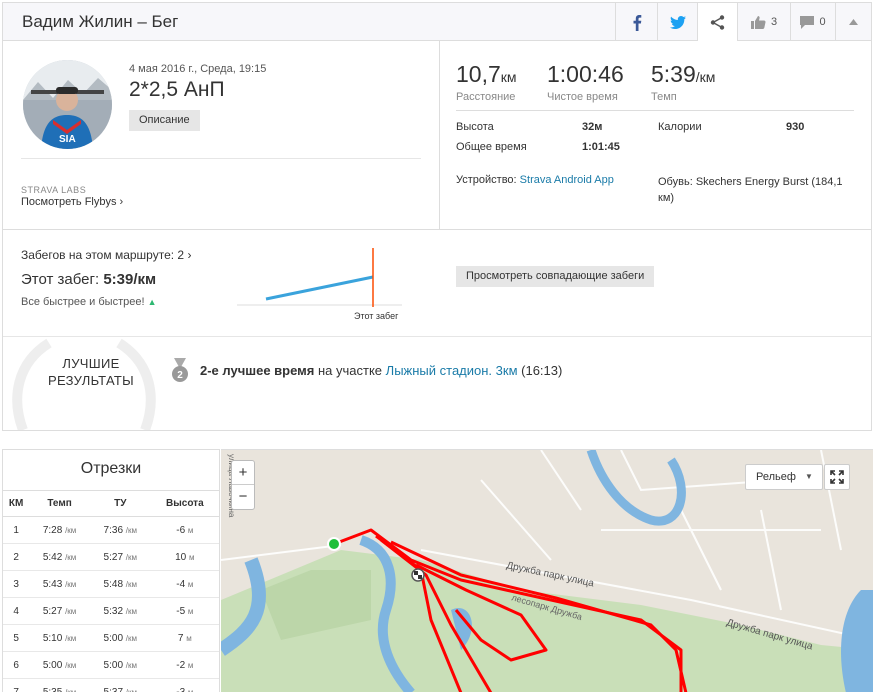 The height and width of the screenshot is (692, 873). Describe the element at coordinates (486, 74) in the screenshot. I see `distance-value: 10,7км` at that location.